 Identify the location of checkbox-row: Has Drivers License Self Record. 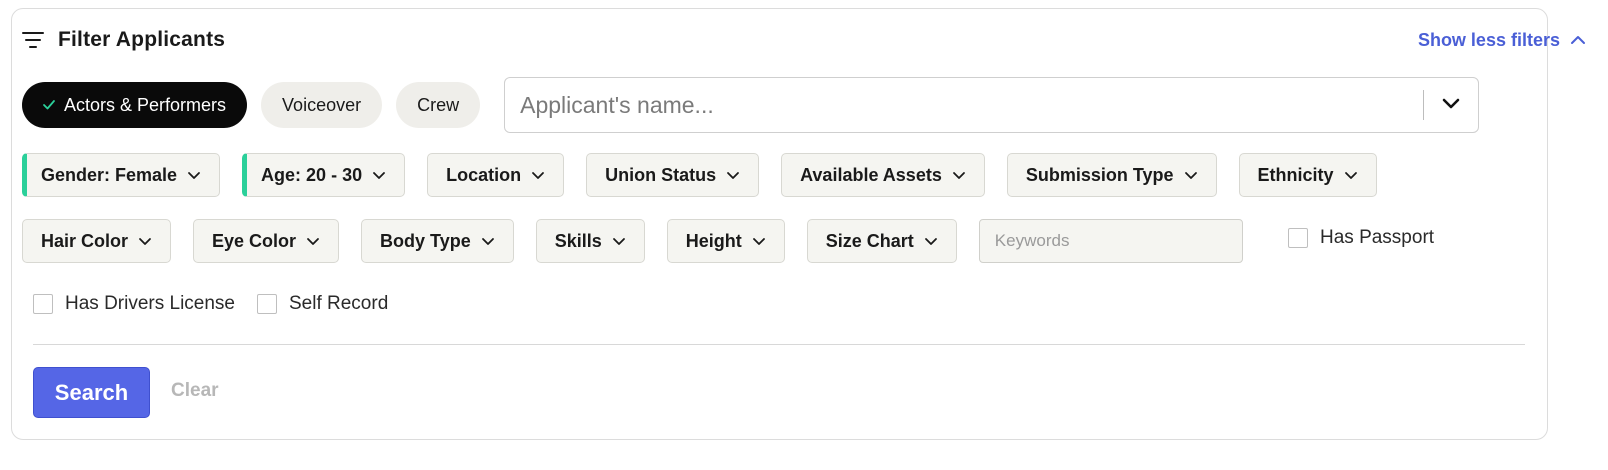
(210, 304).